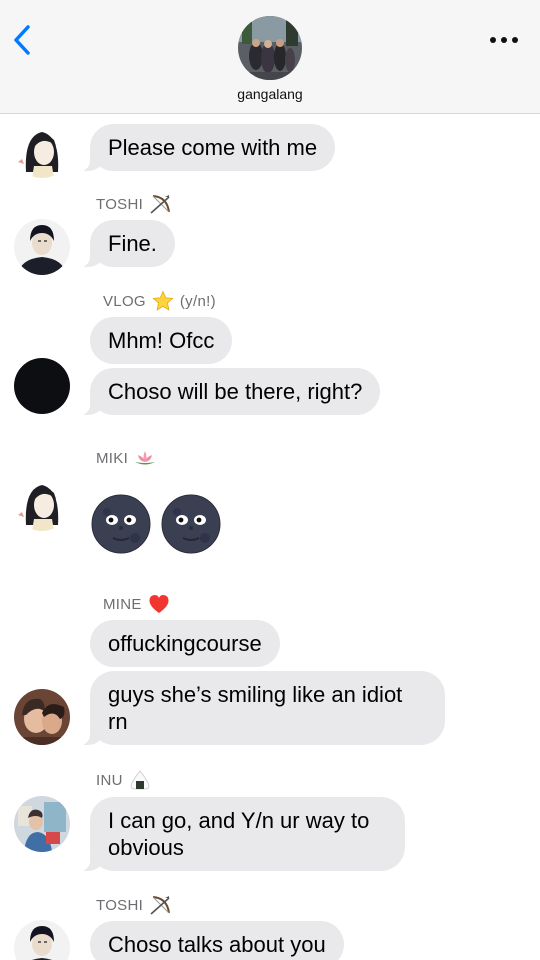  I want to click on sender-label-miki: MIKI, so click(126, 458).